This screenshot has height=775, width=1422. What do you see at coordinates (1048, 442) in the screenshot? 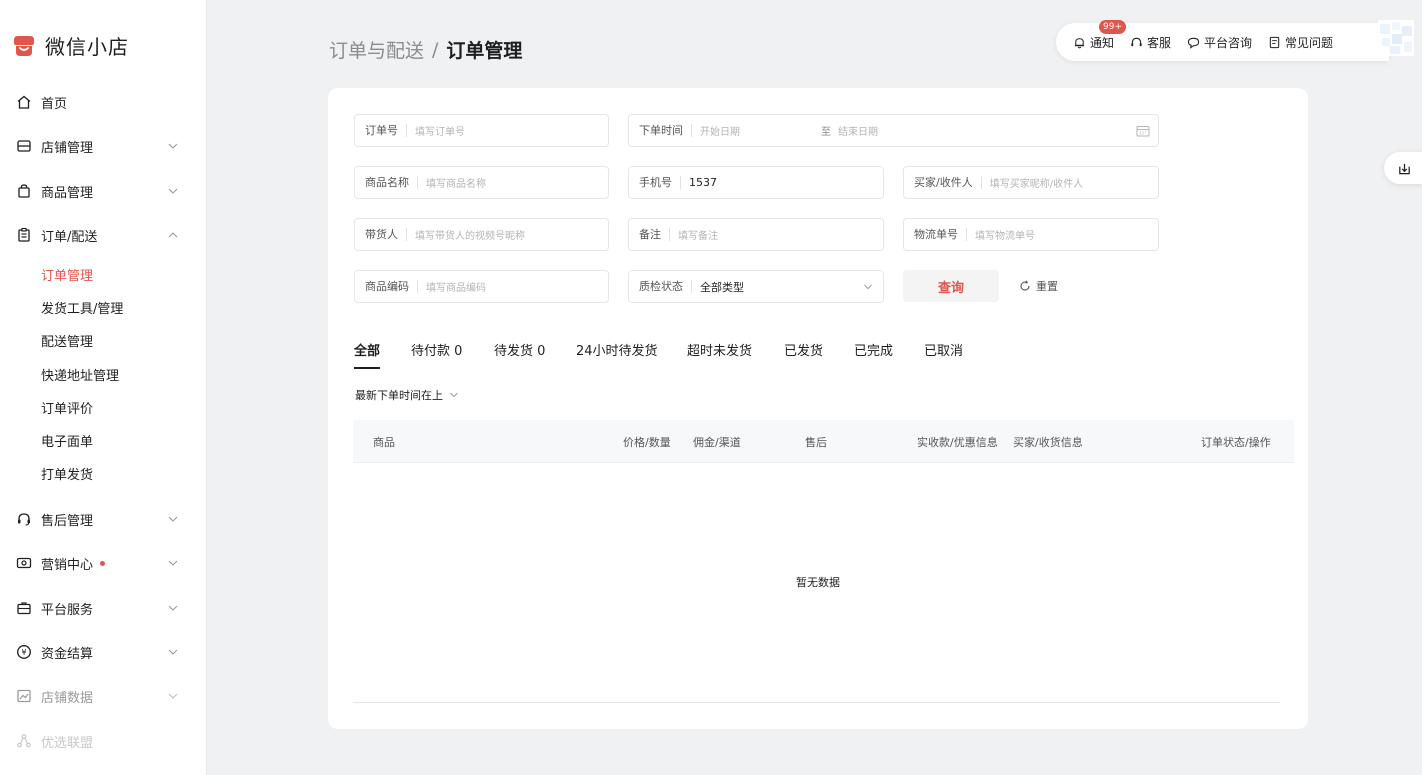
I see `column-header-buyer-shipping: 买家/收货信息` at bounding box center [1048, 442].